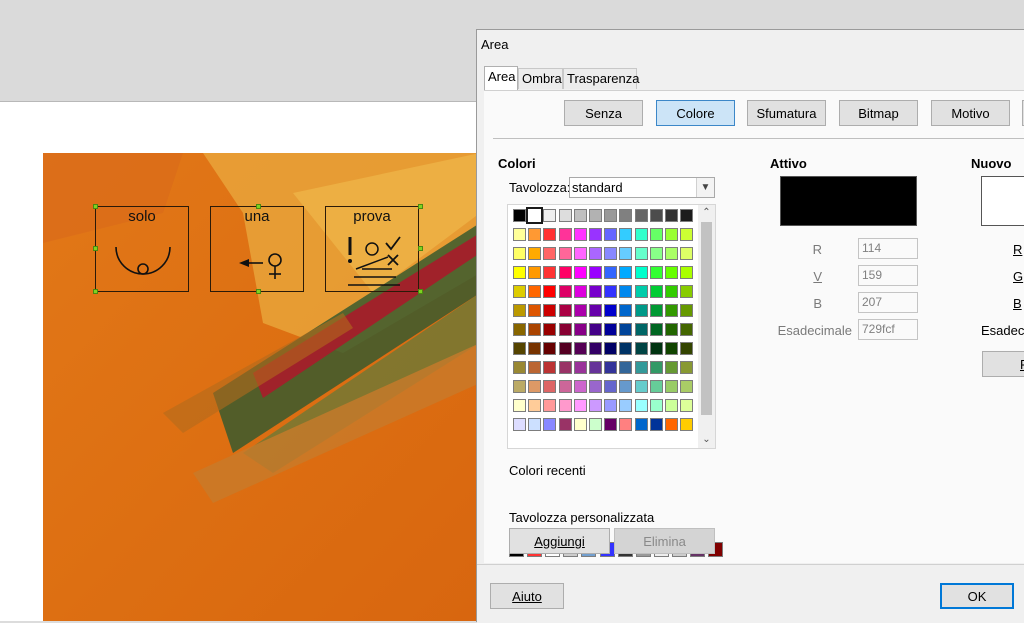 The height and width of the screenshot is (623, 1024). Describe the element at coordinates (527, 596) in the screenshot. I see `help-button: Aiuto` at that location.